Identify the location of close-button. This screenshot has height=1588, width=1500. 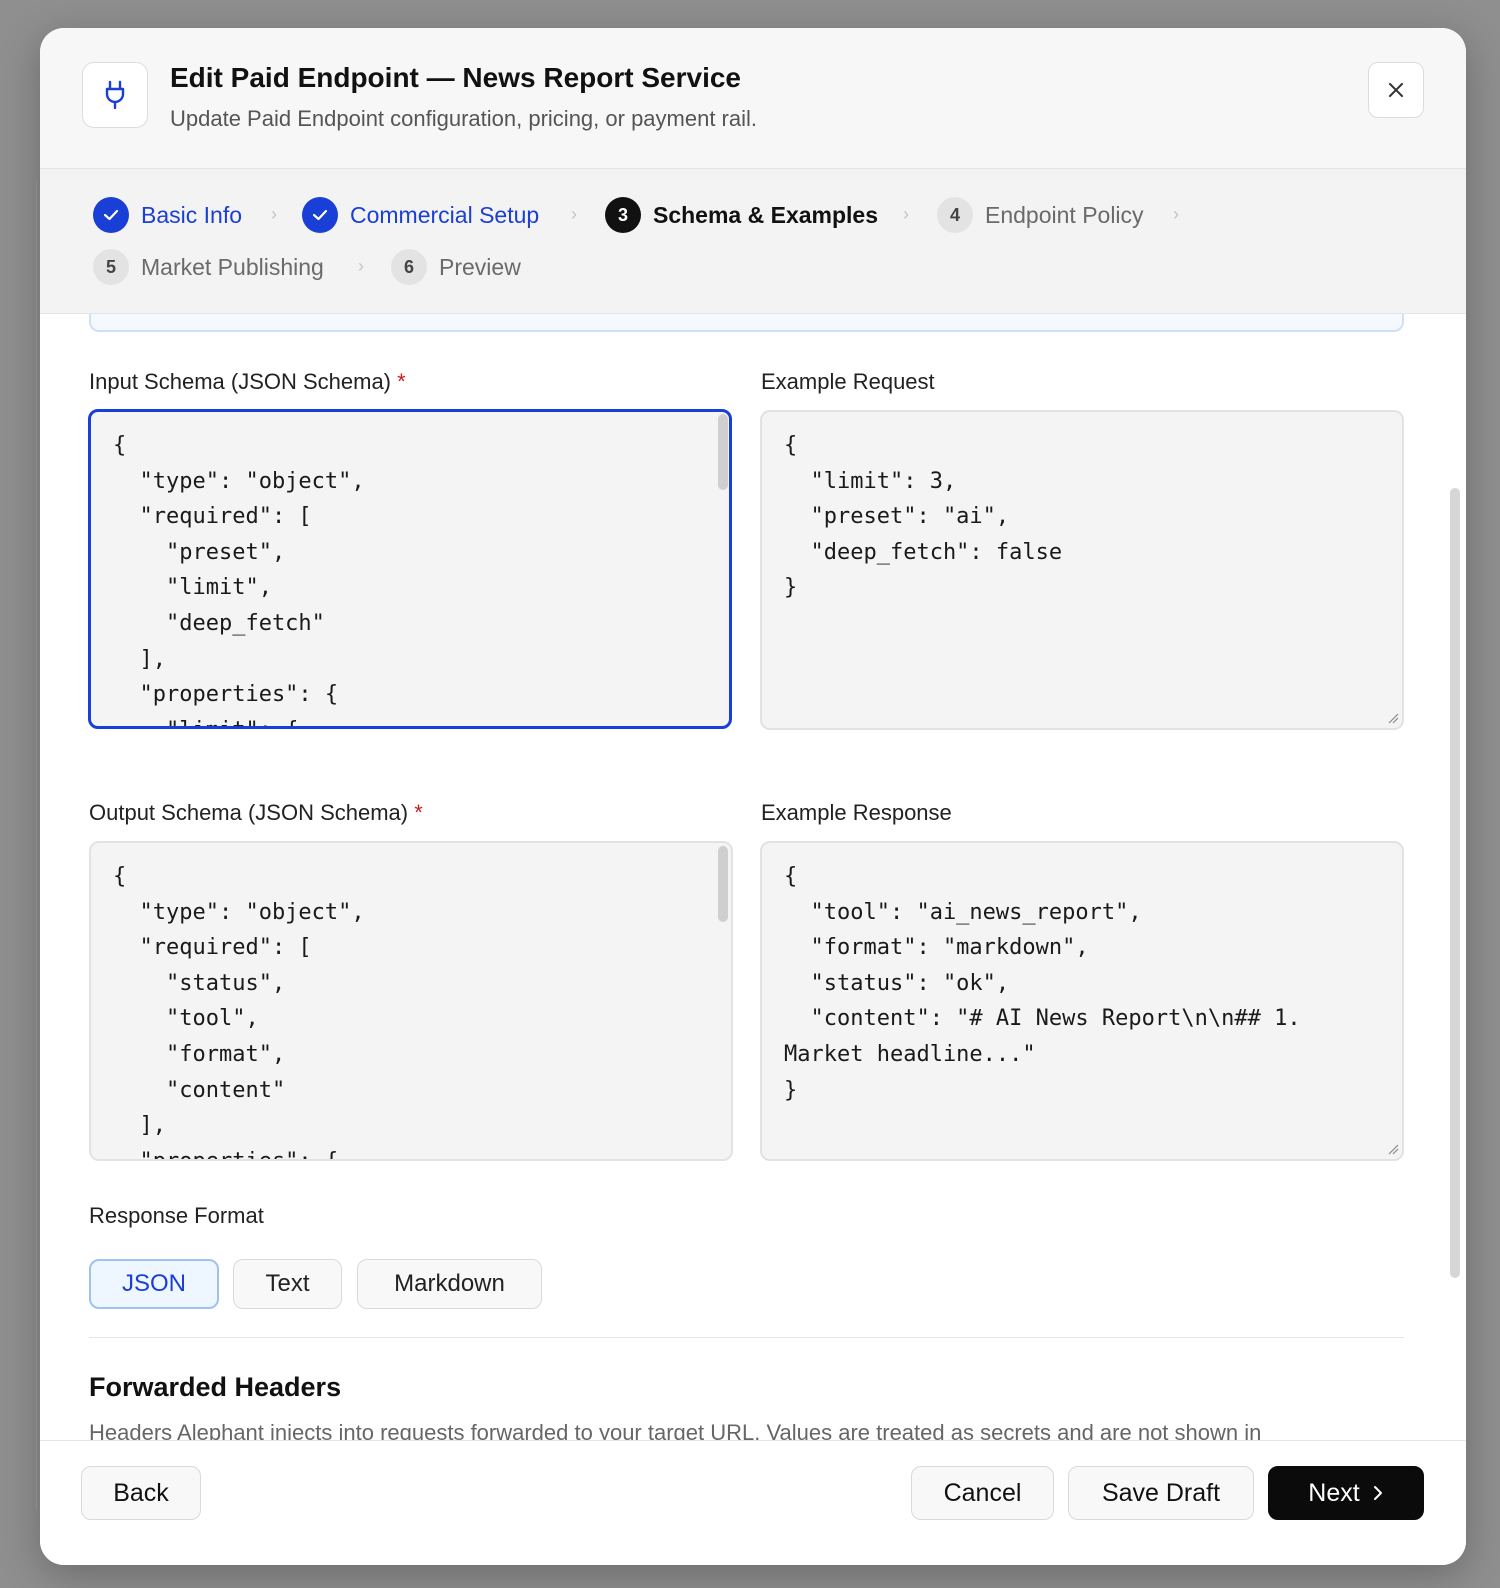
(1396, 90).